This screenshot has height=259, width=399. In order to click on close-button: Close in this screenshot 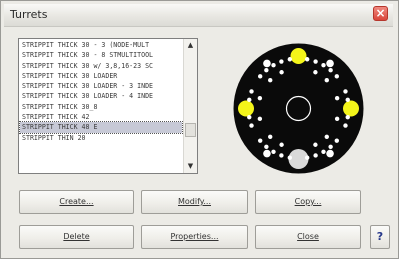, I will do `click(308, 237)`.